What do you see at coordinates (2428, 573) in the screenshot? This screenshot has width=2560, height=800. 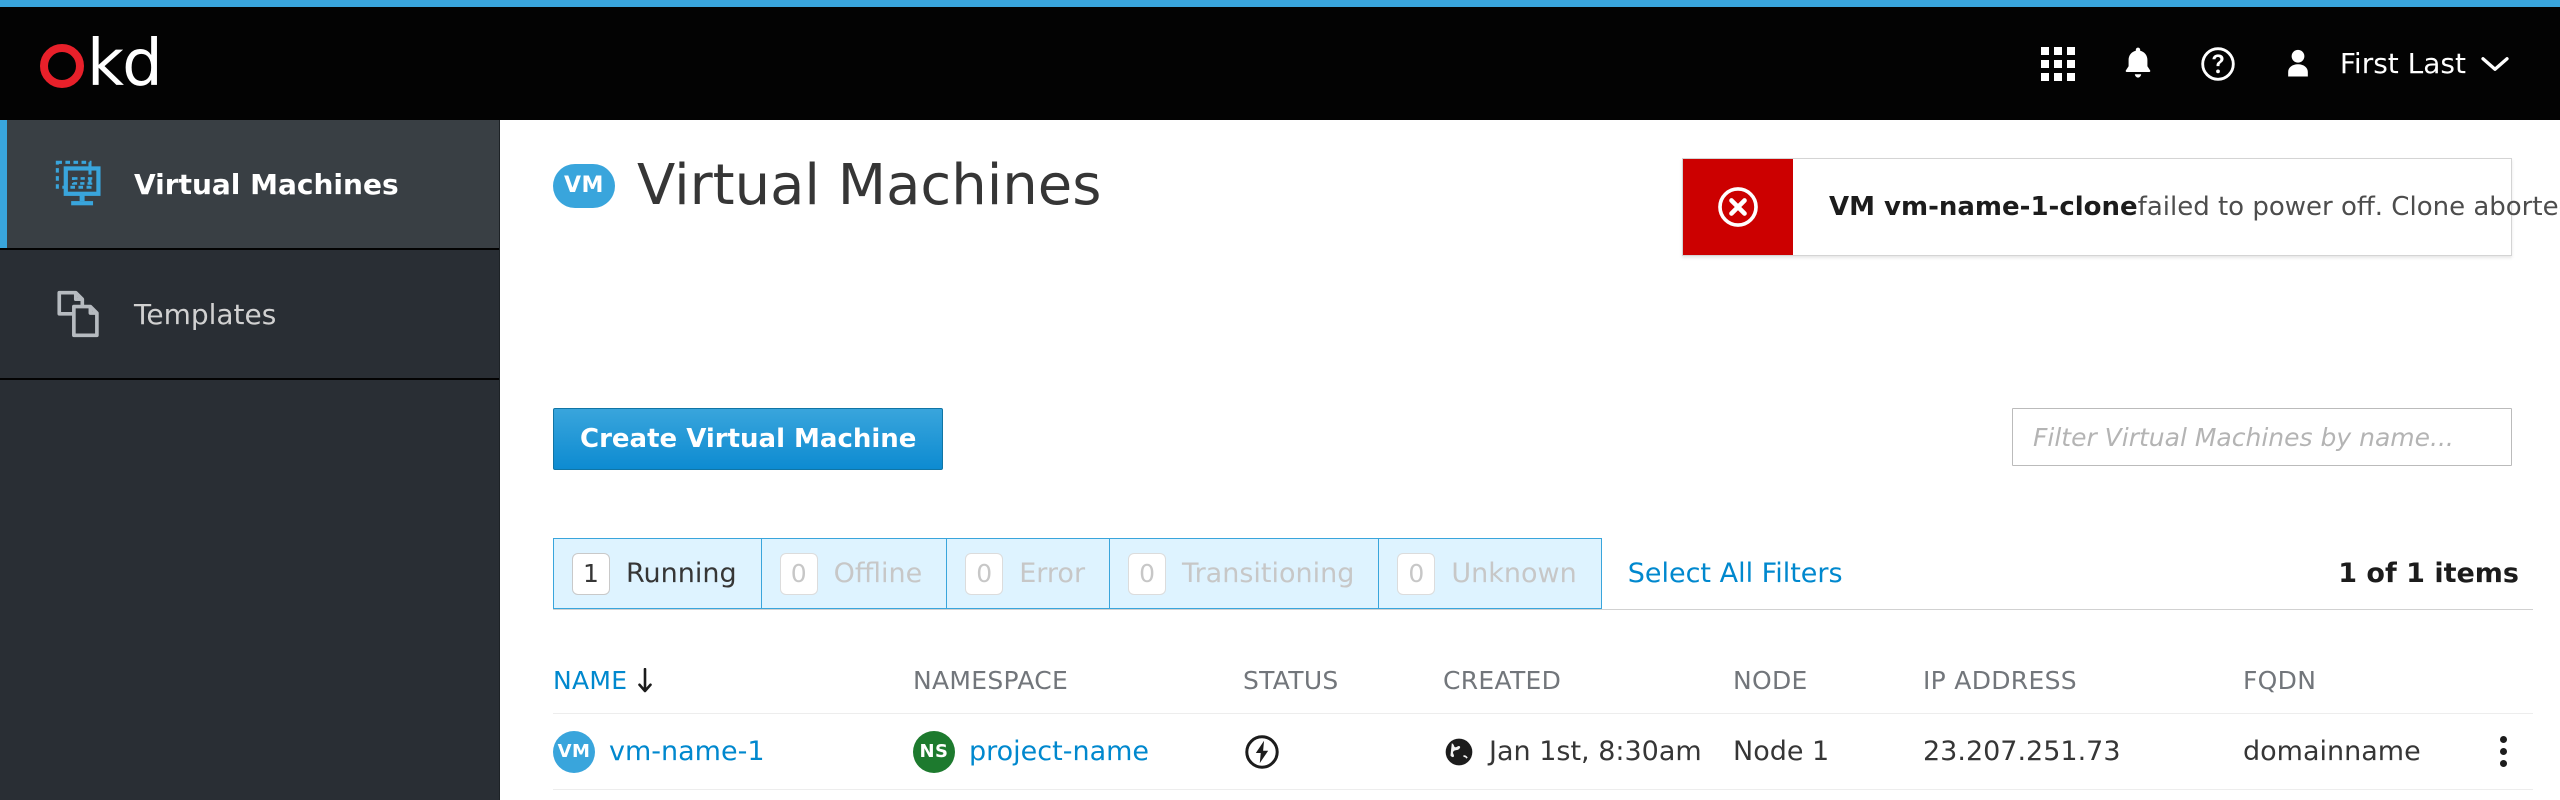 I see `items-count-label: 1 of 1 items` at bounding box center [2428, 573].